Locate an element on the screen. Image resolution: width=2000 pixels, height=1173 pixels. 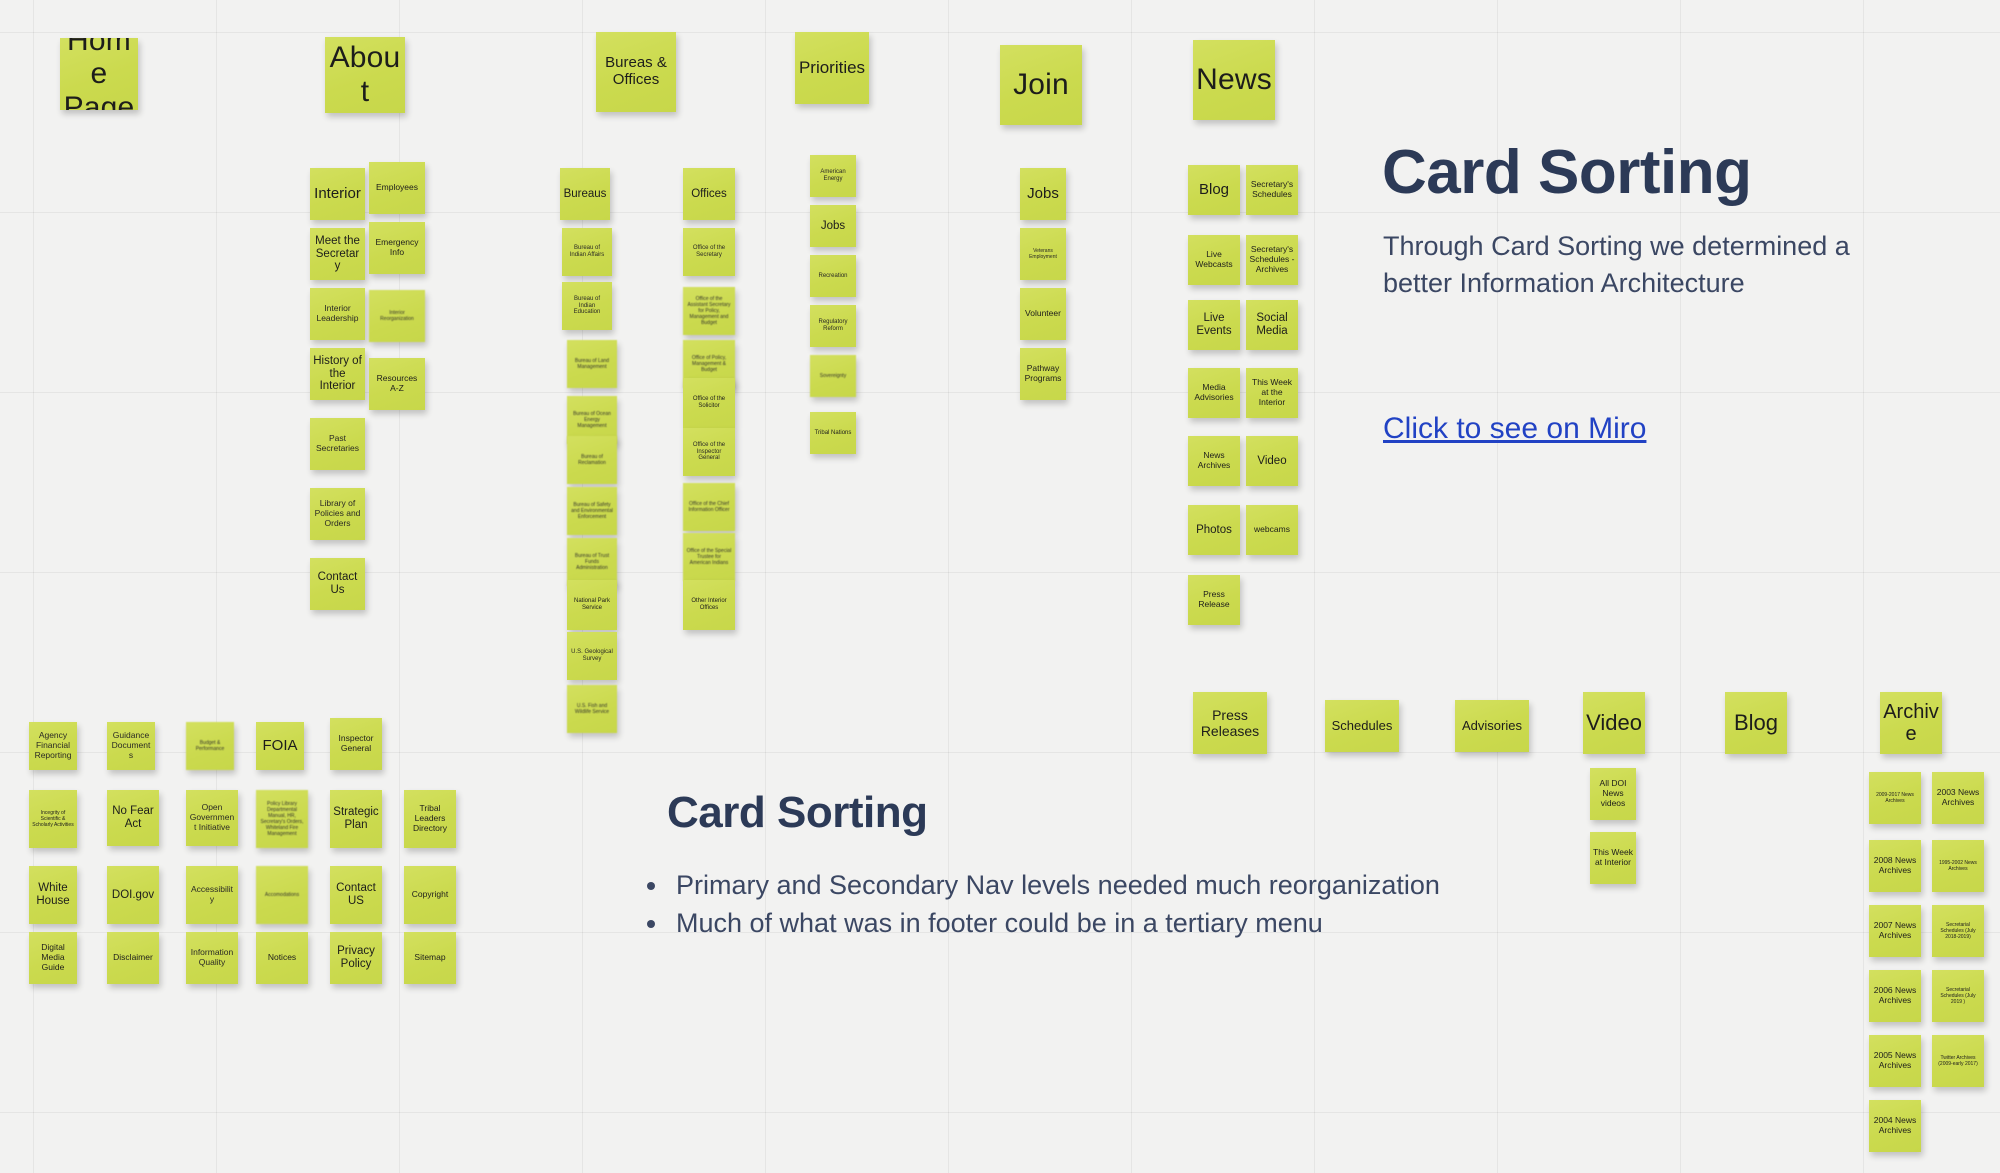
note-bureau-usgs: U.S. Geological Survey is located at coordinates (592, 656).